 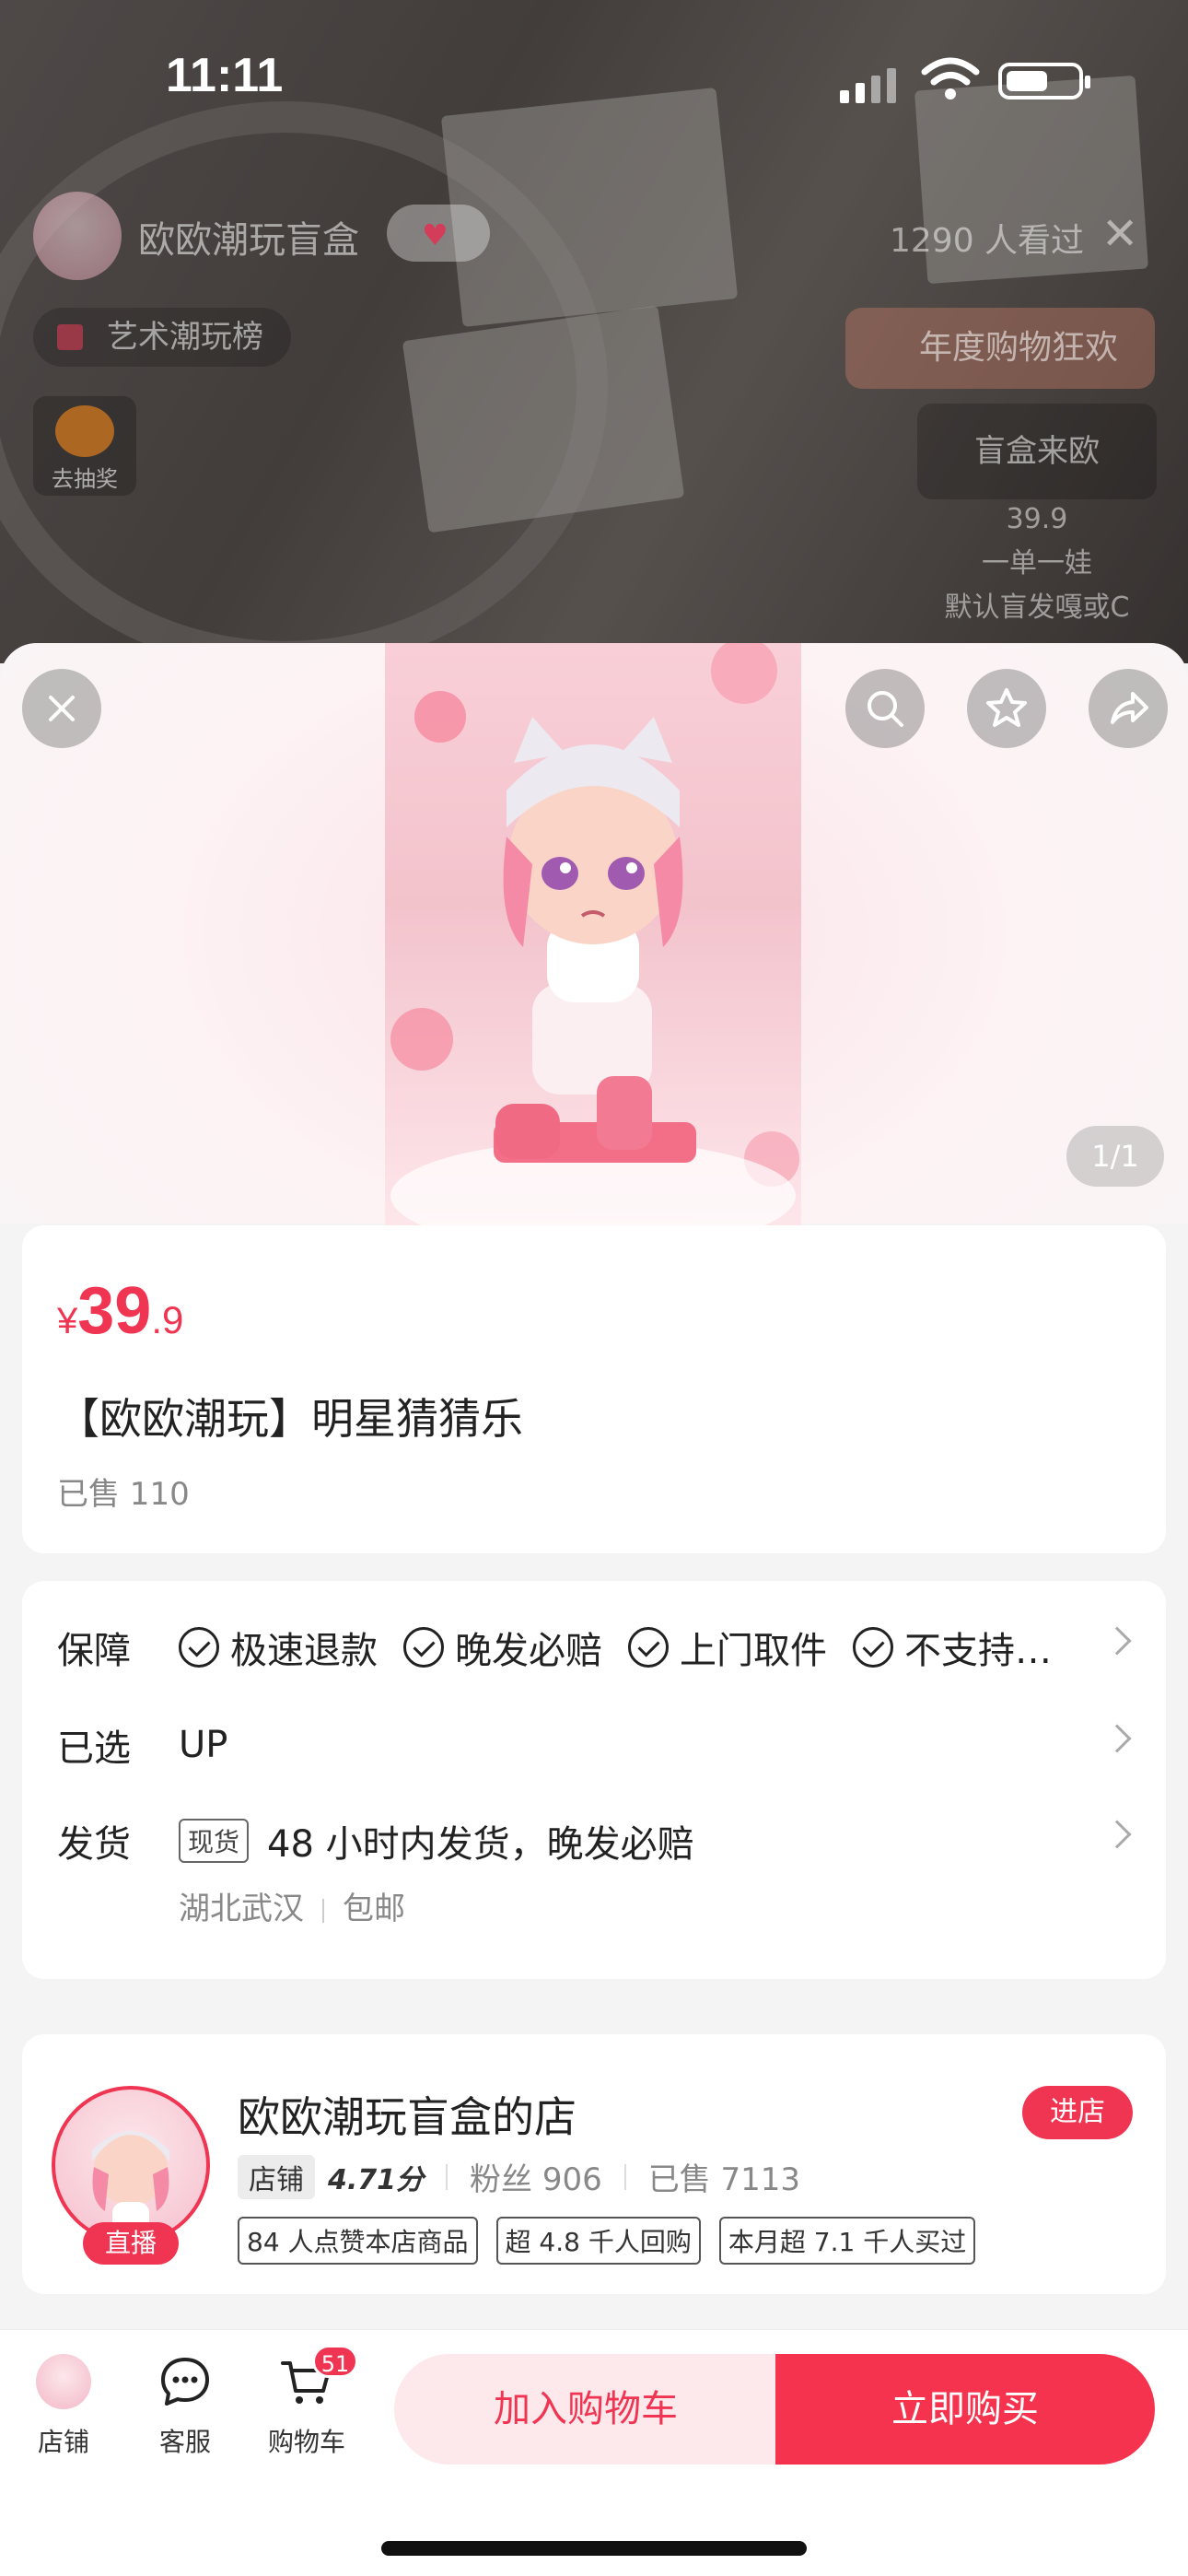 What do you see at coordinates (594, 78) in the screenshot?
I see `status-bar: 11:11` at bounding box center [594, 78].